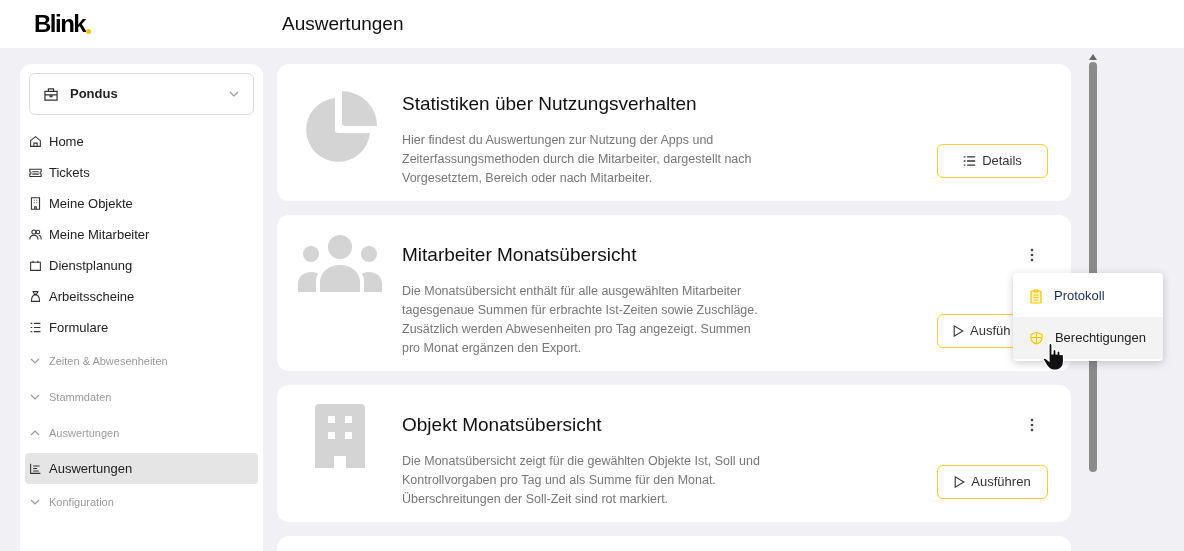  Describe the element at coordinates (577, 159) in the screenshot. I see `card-description: Hier findest du Auswertungen zur Nutzung der Apps und Zeiterfassungsmethoden durch die Mitarbeiter, dargestellt nach Vorgesetztem, Bereich oder nach Mitarbeiter.` at that location.